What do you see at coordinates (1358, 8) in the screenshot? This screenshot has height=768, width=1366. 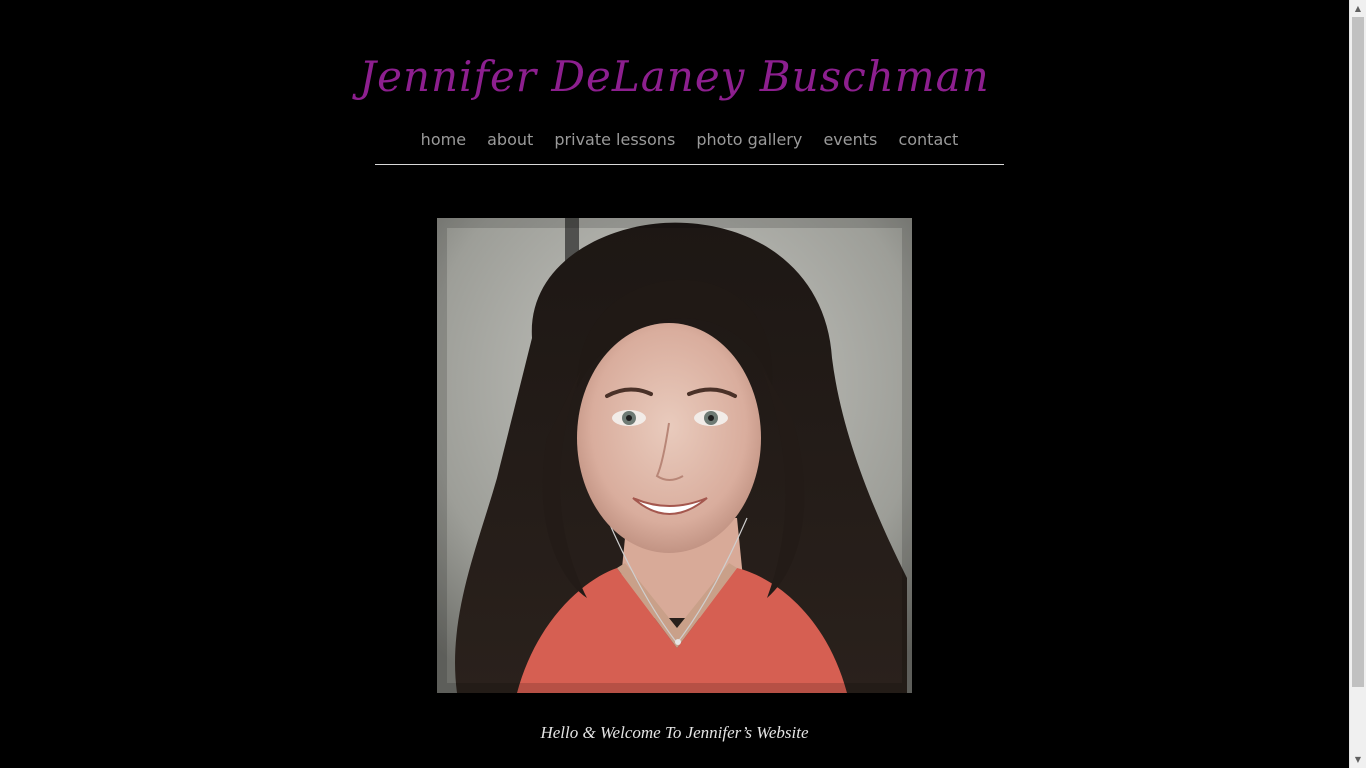 I see `chevron-up-icon: ▲` at bounding box center [1358, 8].